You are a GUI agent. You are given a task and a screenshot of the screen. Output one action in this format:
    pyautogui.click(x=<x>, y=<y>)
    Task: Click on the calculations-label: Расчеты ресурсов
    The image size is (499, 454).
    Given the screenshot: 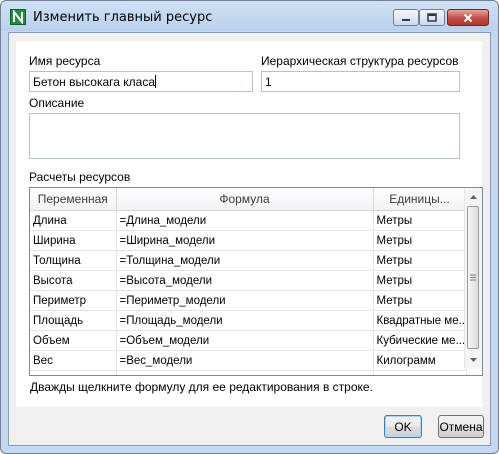 What is the action you would take?
    pyautogui.click(x=80, y=177)
    